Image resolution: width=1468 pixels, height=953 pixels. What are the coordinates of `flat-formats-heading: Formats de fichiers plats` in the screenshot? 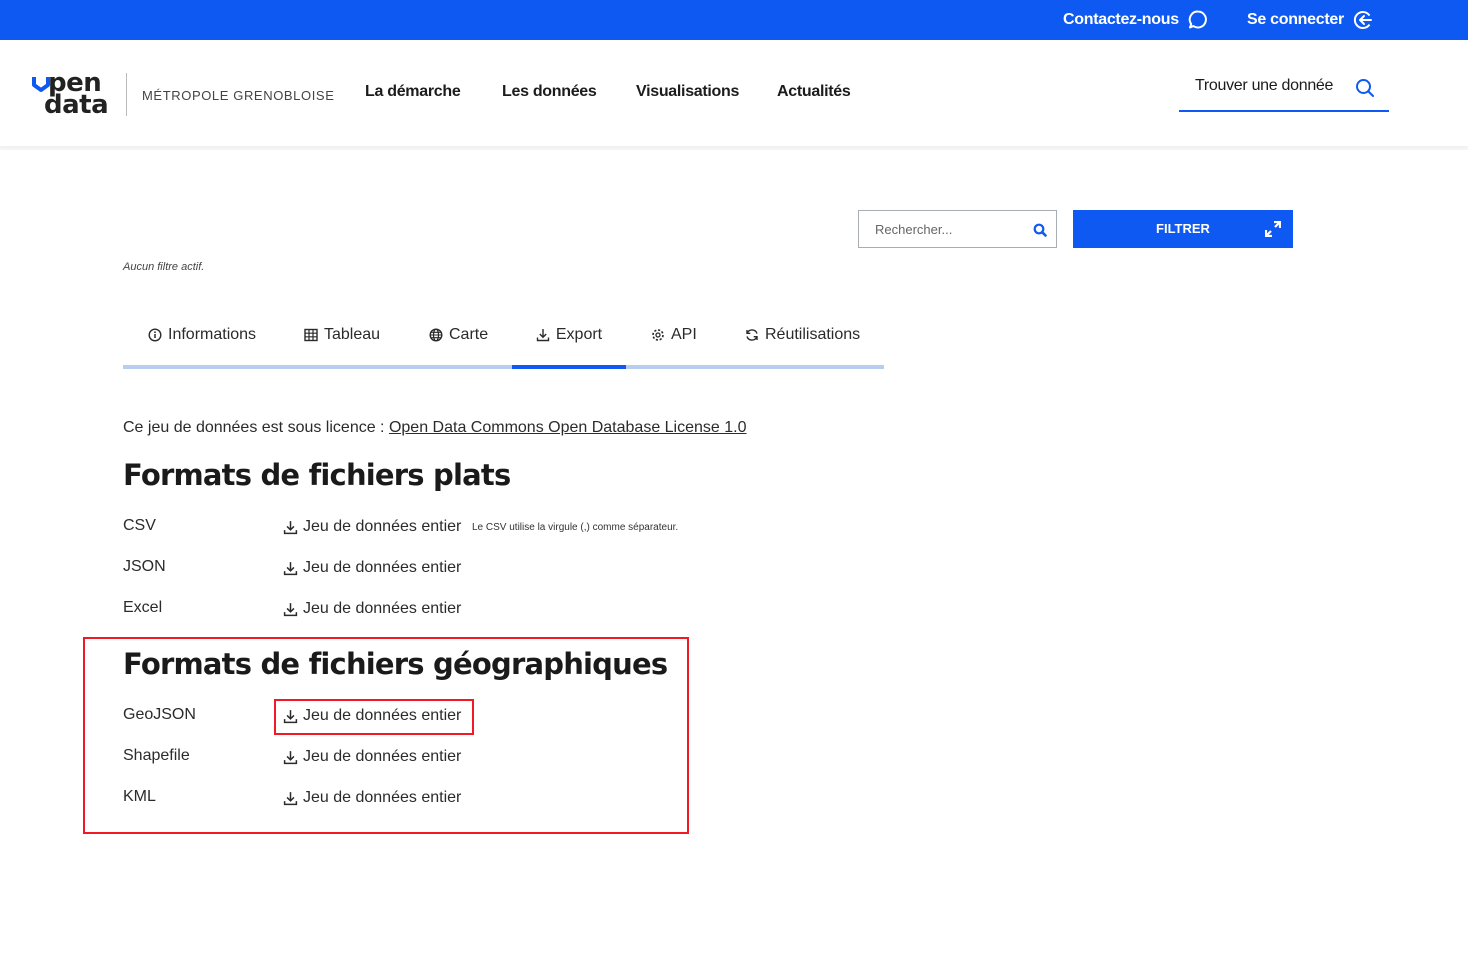 It's located at (317, 475).